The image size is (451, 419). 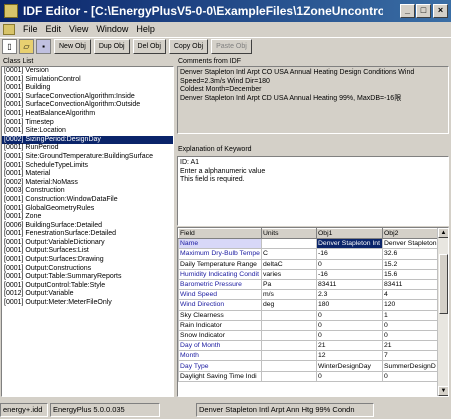 What do you see at coordinates (87, 191) in the screenshot?
I see `class-list-item: [0003] Construction` at bounding box center [87, 191].